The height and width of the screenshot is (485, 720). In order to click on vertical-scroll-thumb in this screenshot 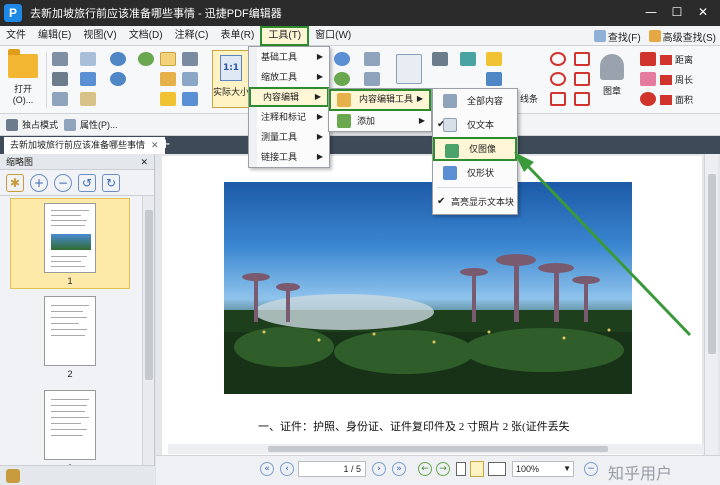, I will do `click(712, 264)`.